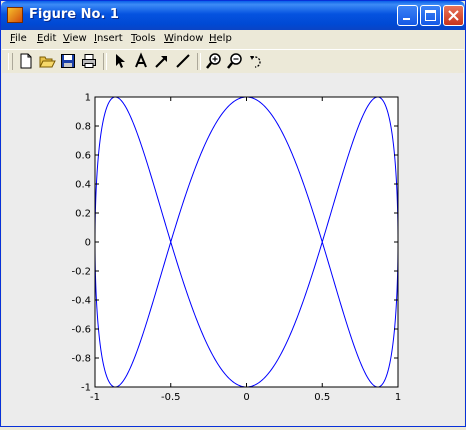  Describe the element at coordinates (89, 61) in the screenshot. I see `print-icon` at that location.